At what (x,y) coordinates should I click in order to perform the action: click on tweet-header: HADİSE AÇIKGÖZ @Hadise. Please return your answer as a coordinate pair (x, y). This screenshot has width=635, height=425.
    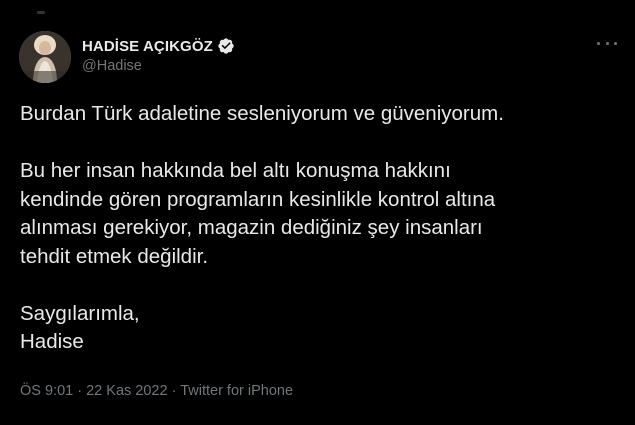
    Looking at the image, I should click on (158, 55).